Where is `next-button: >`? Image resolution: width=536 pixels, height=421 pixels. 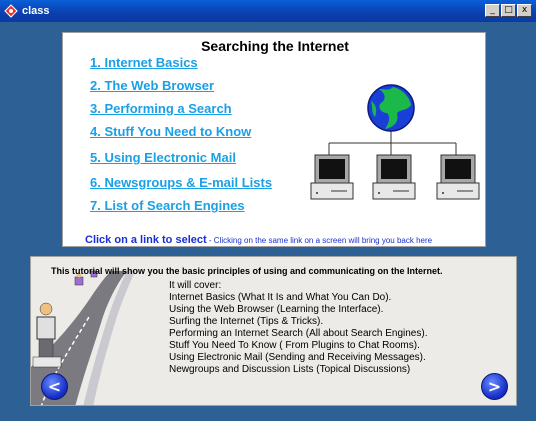
next-button: > is located at coordinates (494, 386).